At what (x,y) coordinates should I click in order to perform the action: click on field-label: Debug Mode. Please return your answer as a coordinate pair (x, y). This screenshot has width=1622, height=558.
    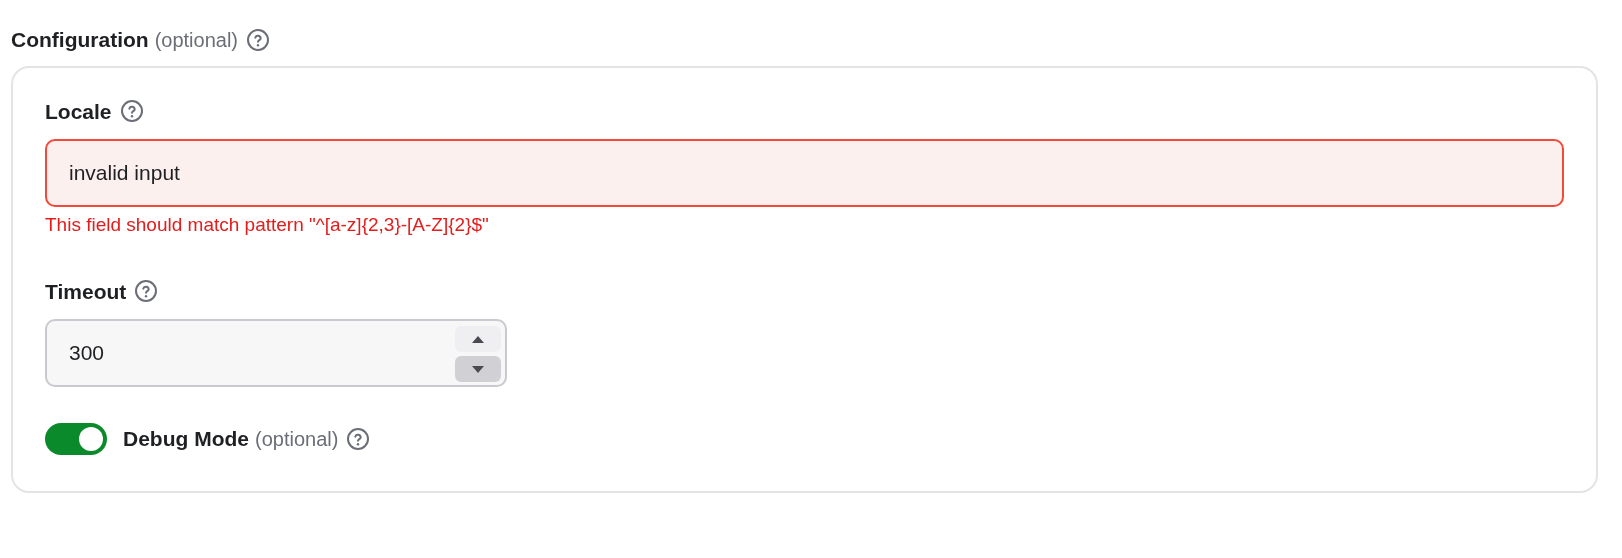
    Looking at the image, I should click on (186, 439).